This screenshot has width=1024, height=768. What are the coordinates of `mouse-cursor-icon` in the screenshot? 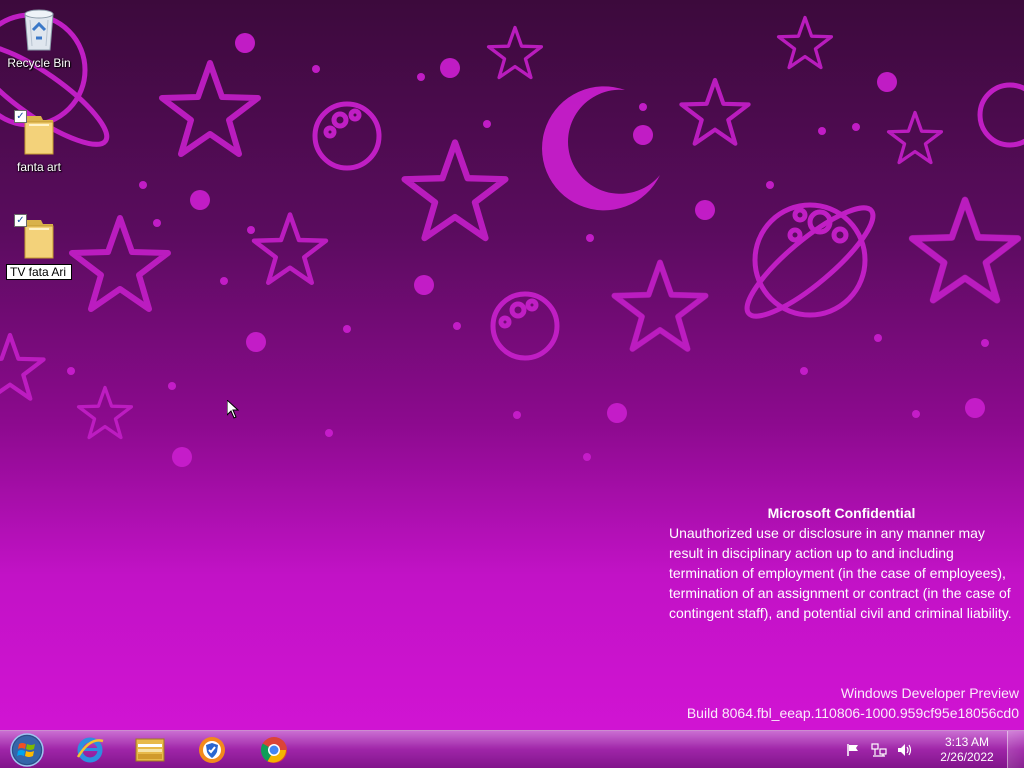 It's located at (233, 409).